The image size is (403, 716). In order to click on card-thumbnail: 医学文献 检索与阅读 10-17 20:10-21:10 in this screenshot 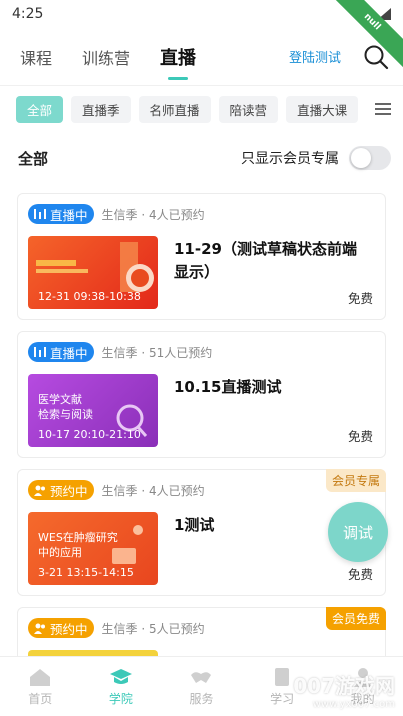, I will do `click(93, 410)`.